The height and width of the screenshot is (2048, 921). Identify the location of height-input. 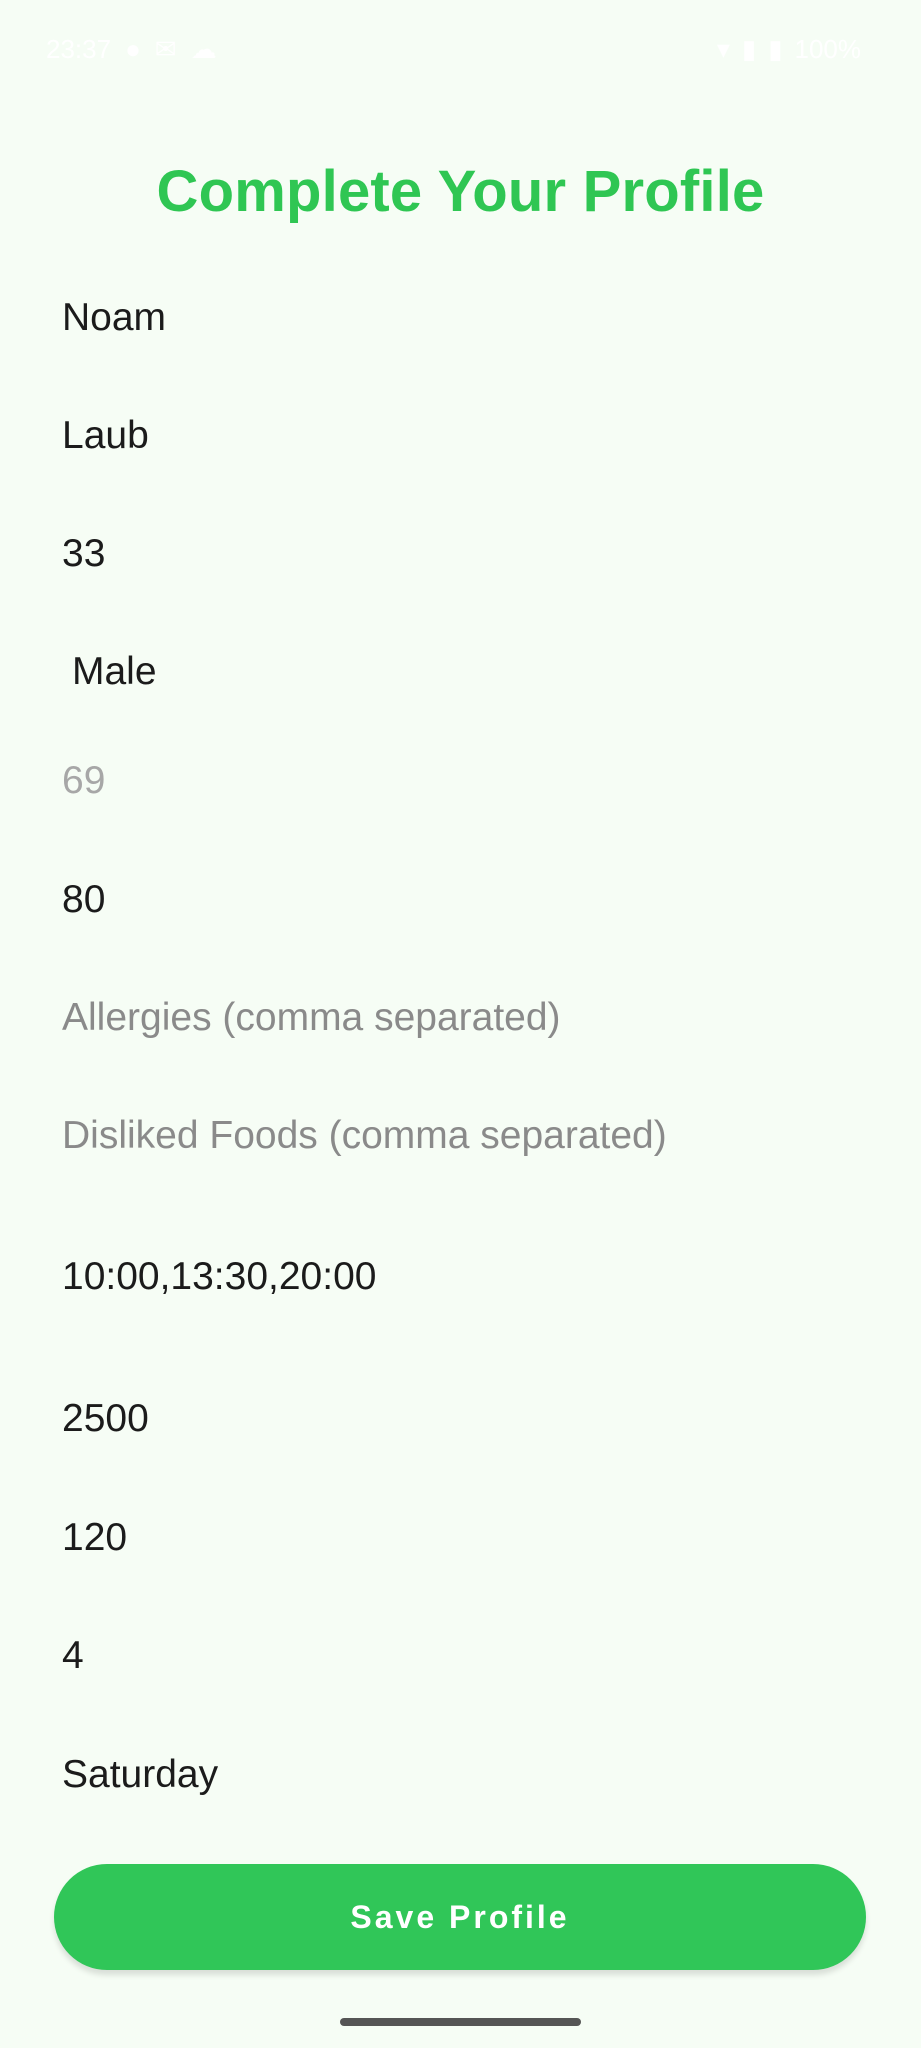
(462, 781).